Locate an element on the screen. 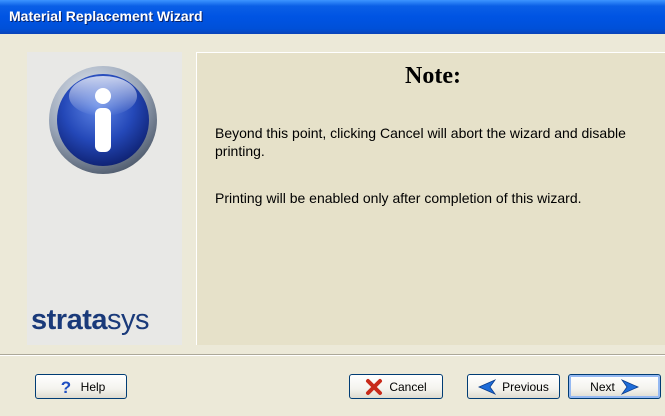 This screenshot has width=665, height=416. cancel-button: Cancel is located at coordinates (396, 386).